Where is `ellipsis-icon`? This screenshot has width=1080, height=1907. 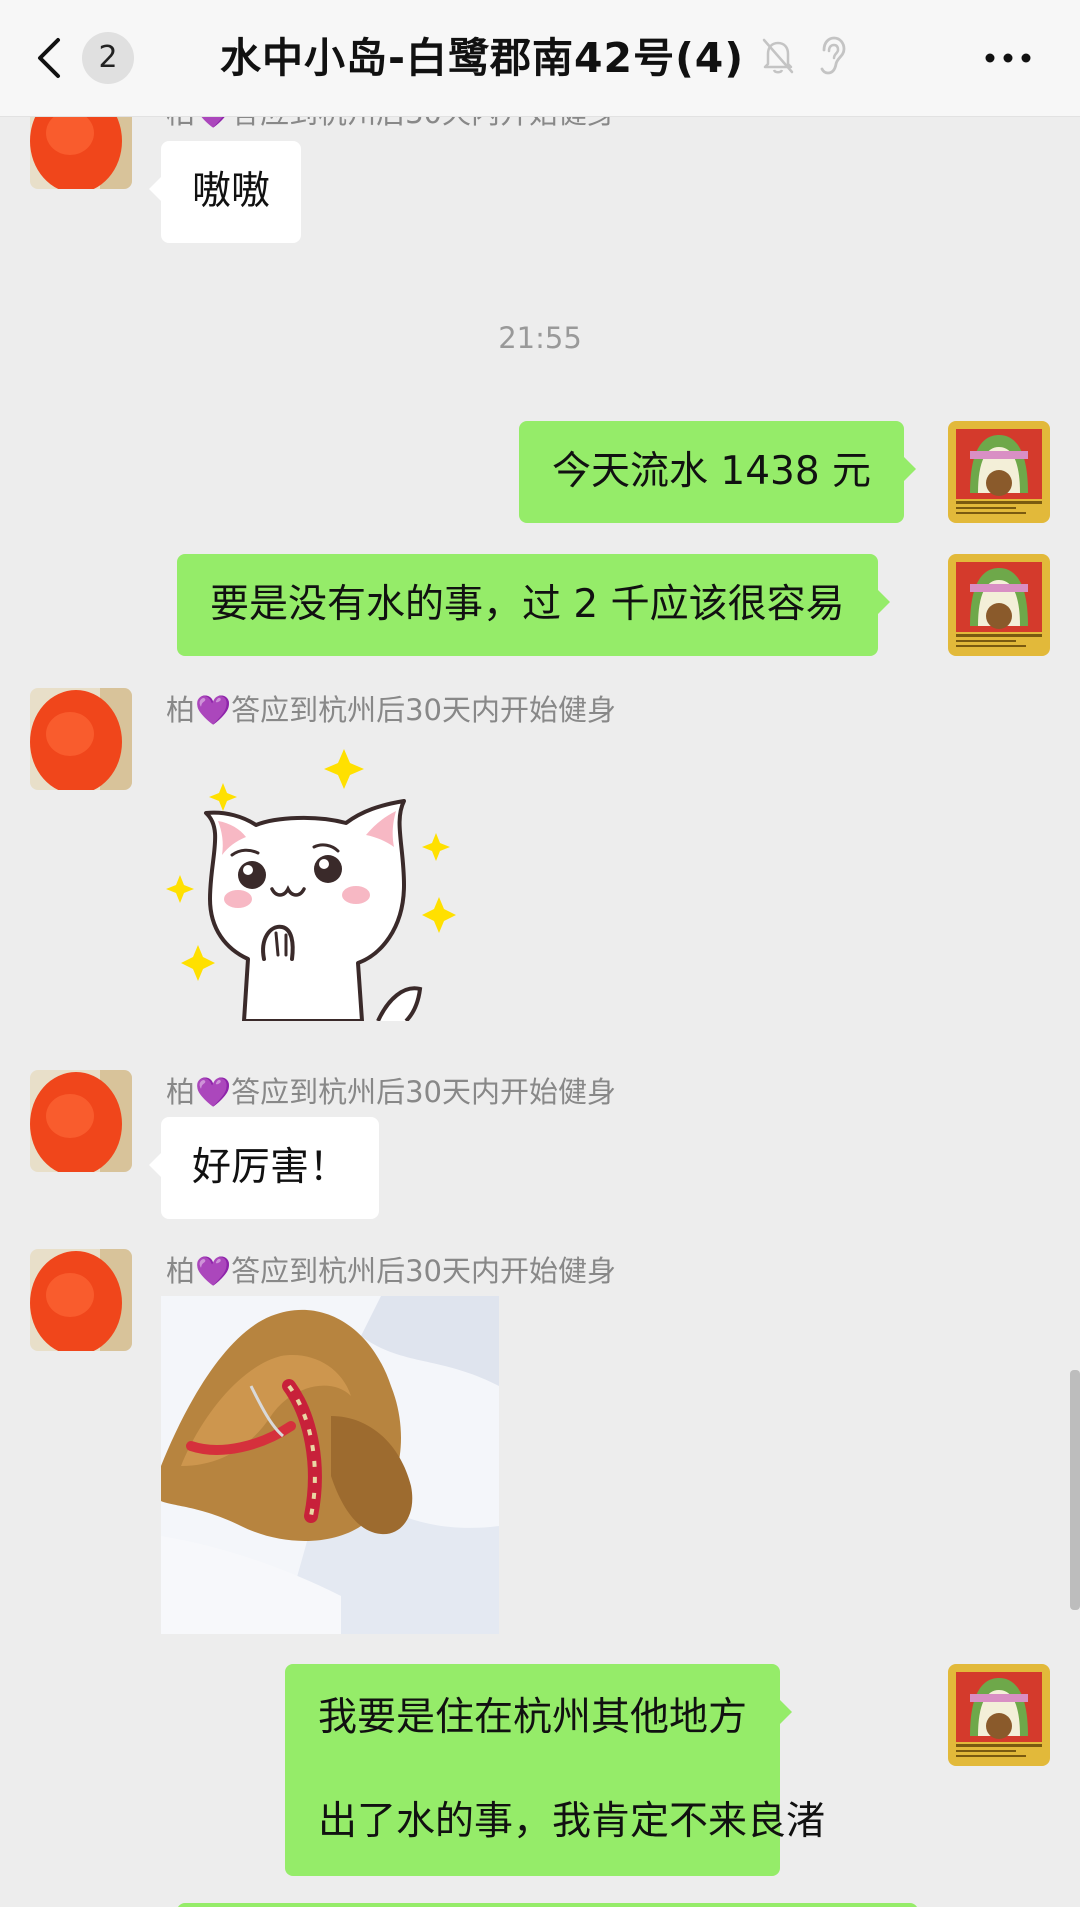
ellipsis-icon is located at coordinates (1008, 58).